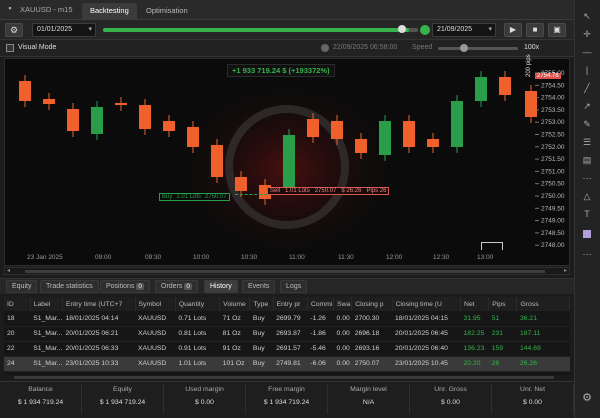 Image resolution: width=600 pixels, height=418 pixels. I want to click on table-scroll-thumb, so click(284, 377).